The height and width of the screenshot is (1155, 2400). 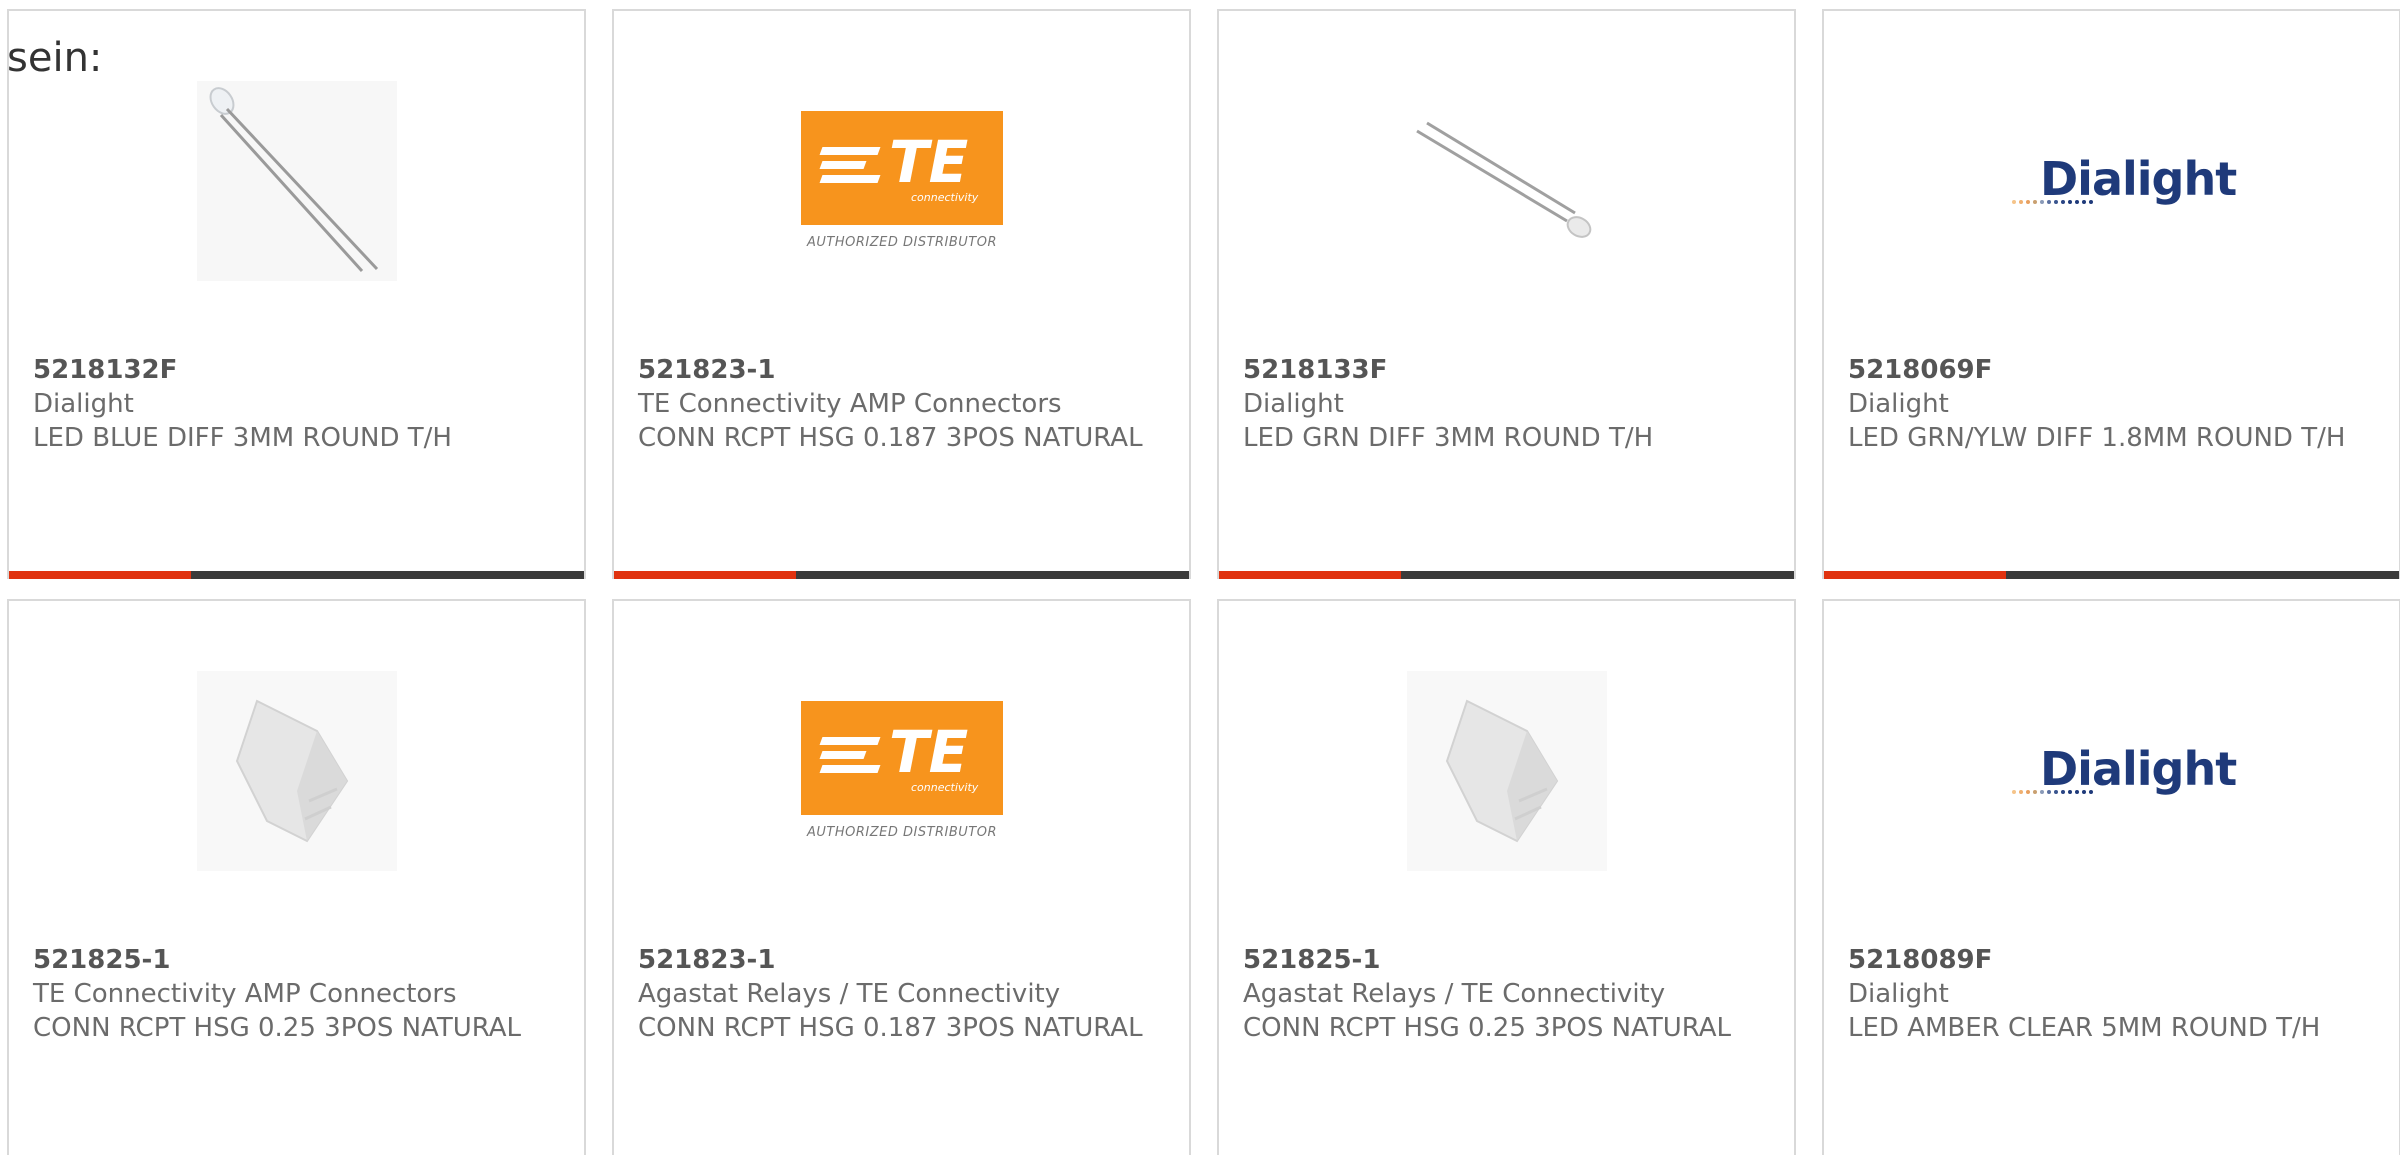 What do you see at coordinates (2113, 960) in the screenshot?
I see `part-number: 5218089F` at bounding box center [2113, 960].